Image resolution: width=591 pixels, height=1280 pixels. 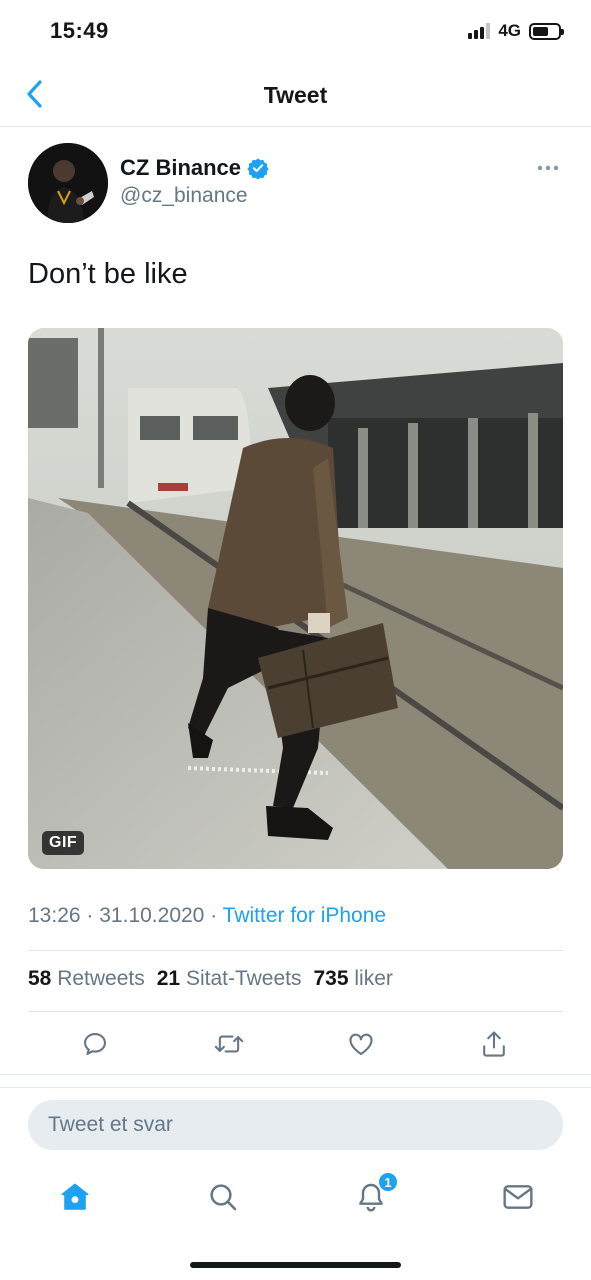 I want to click on tab-notifications: 1, so click(x=375, y=1194).